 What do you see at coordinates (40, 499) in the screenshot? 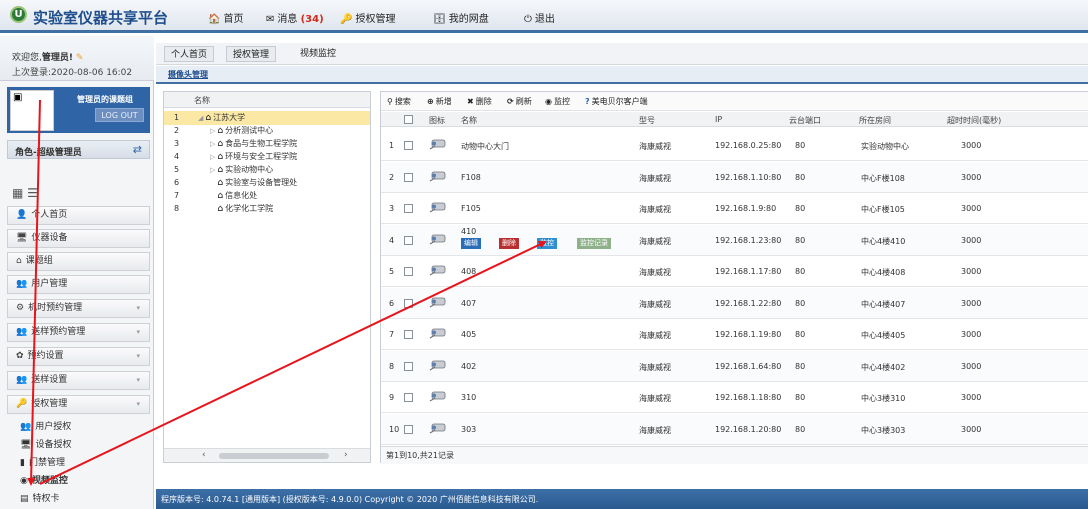
I see `submenu-card: ▤ 特权卡` at bounding box center [40, 499].